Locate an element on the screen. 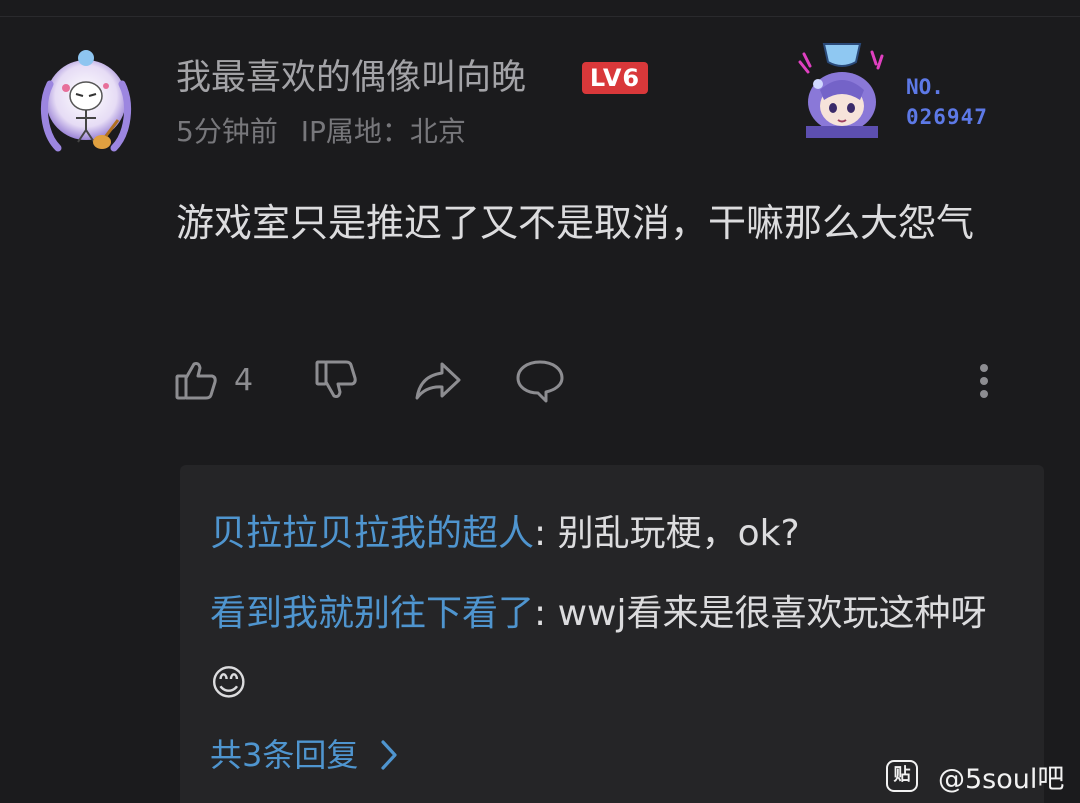 The height and width of the screenshot is (803, 1080). reply-button is located at coordinates (540, 380).